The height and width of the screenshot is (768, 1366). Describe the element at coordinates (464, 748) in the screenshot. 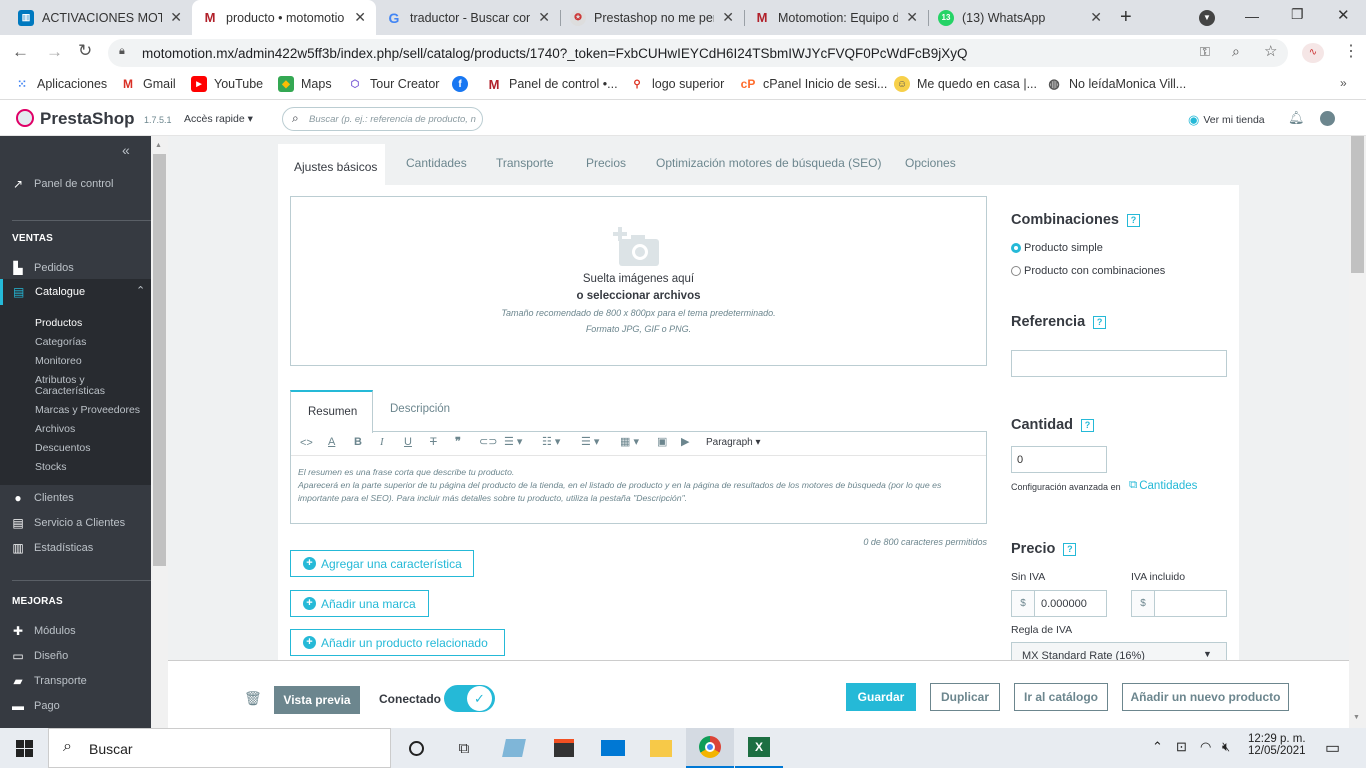

I see `task-view-icon: ⧉` at that location.